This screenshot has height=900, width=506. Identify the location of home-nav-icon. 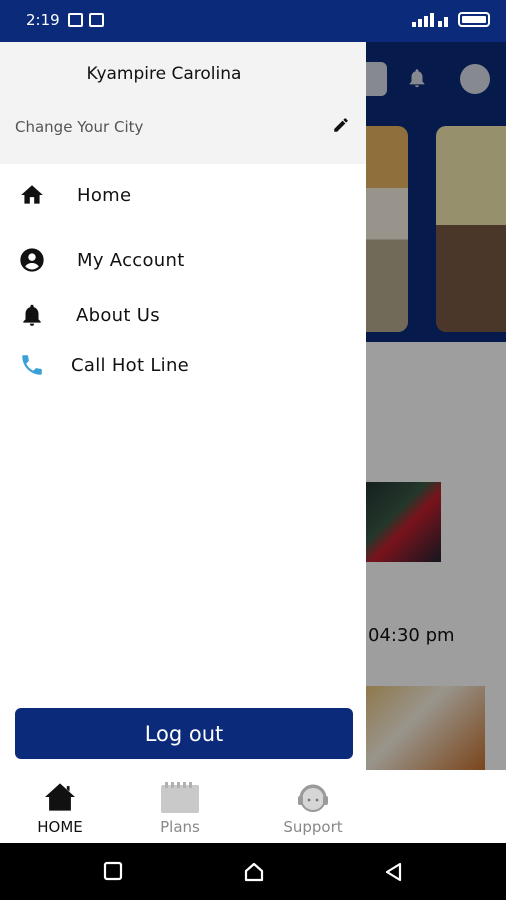
(254, 872).